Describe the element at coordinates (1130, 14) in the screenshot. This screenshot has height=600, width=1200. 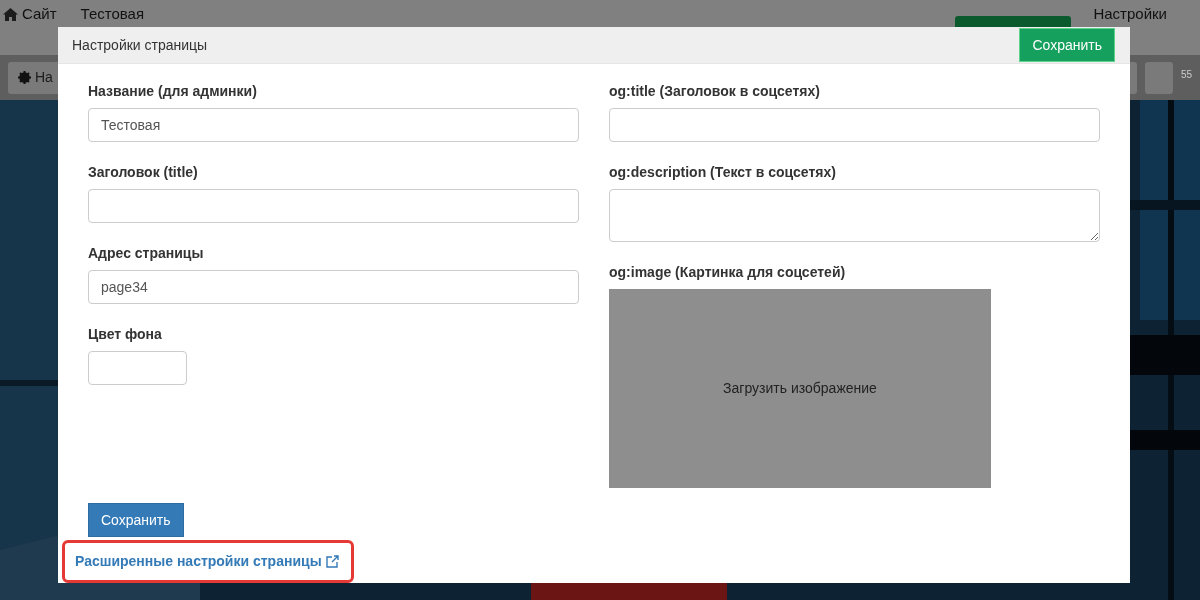
I see `settings-link: Настройки` at that location.